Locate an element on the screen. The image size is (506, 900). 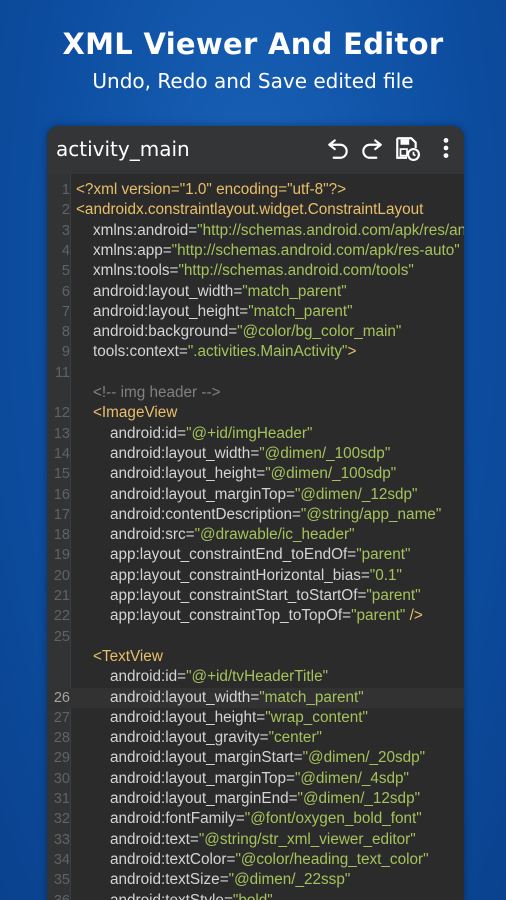
line-number: 6 is located at coordinates (65, 291).